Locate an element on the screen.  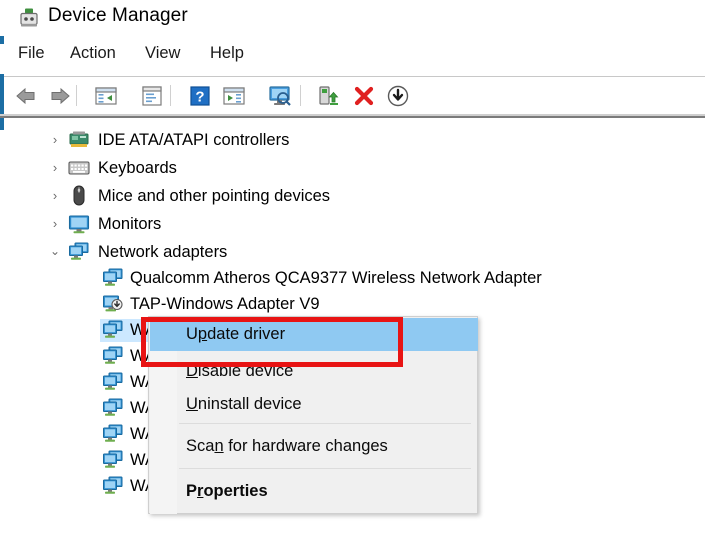
tree-category-ide: › IDE ATA/ATAPI controllers is located at coordinates (354, 140).